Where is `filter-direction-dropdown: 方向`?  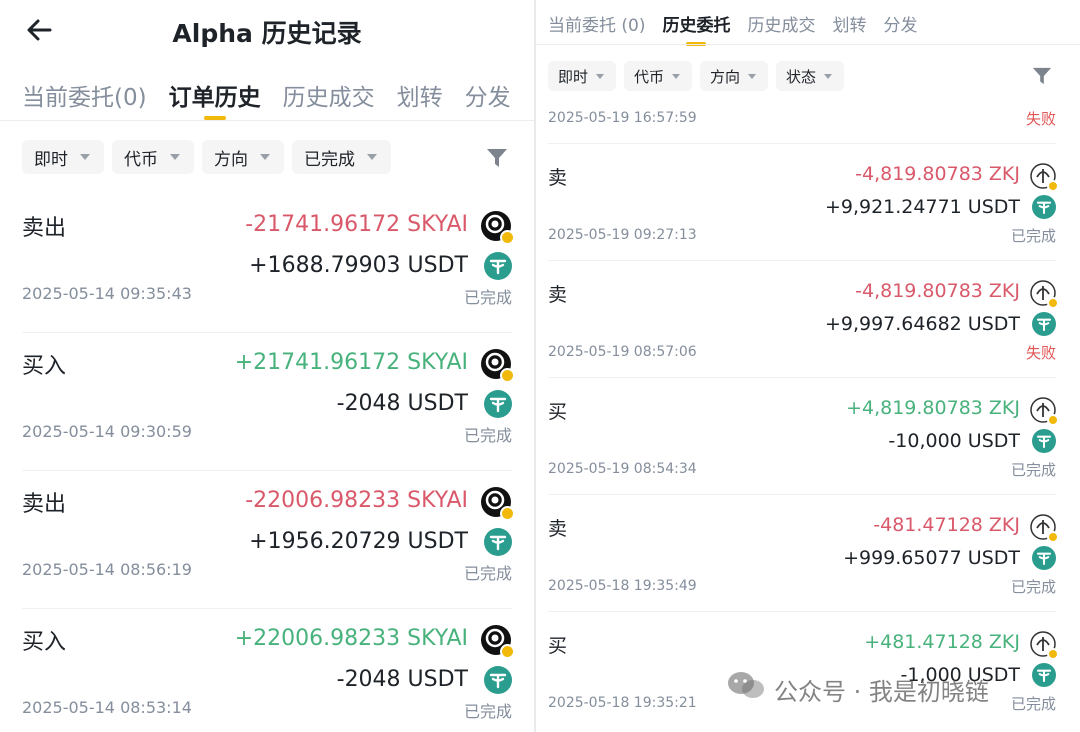 filter-direction-dropdown: 方向 is located at coordinates (243, 157).